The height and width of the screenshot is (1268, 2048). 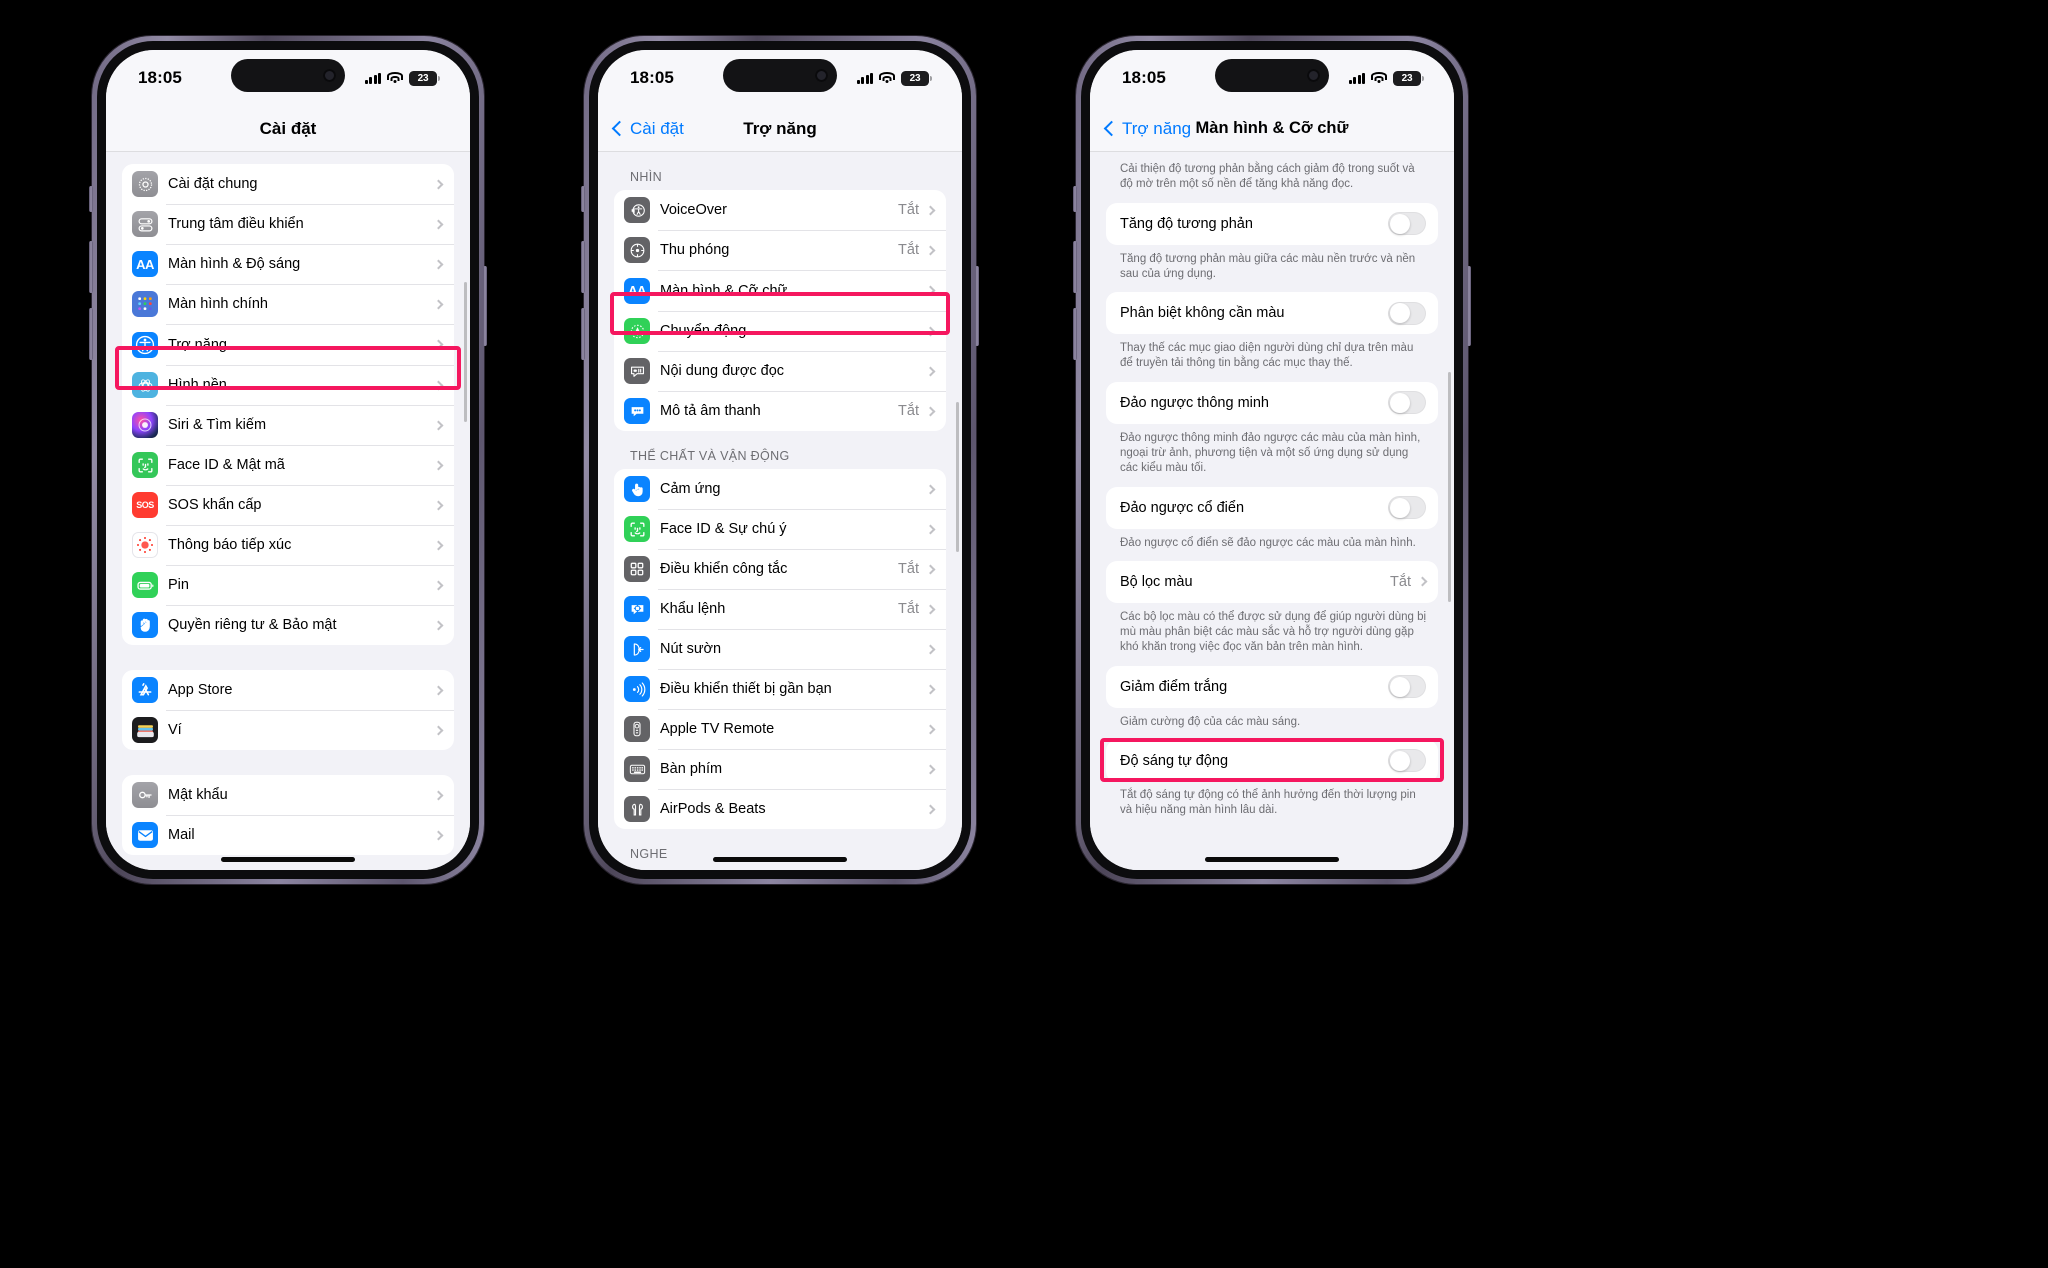 I want to click on wifi-icon, so click(x=1379, y=78).